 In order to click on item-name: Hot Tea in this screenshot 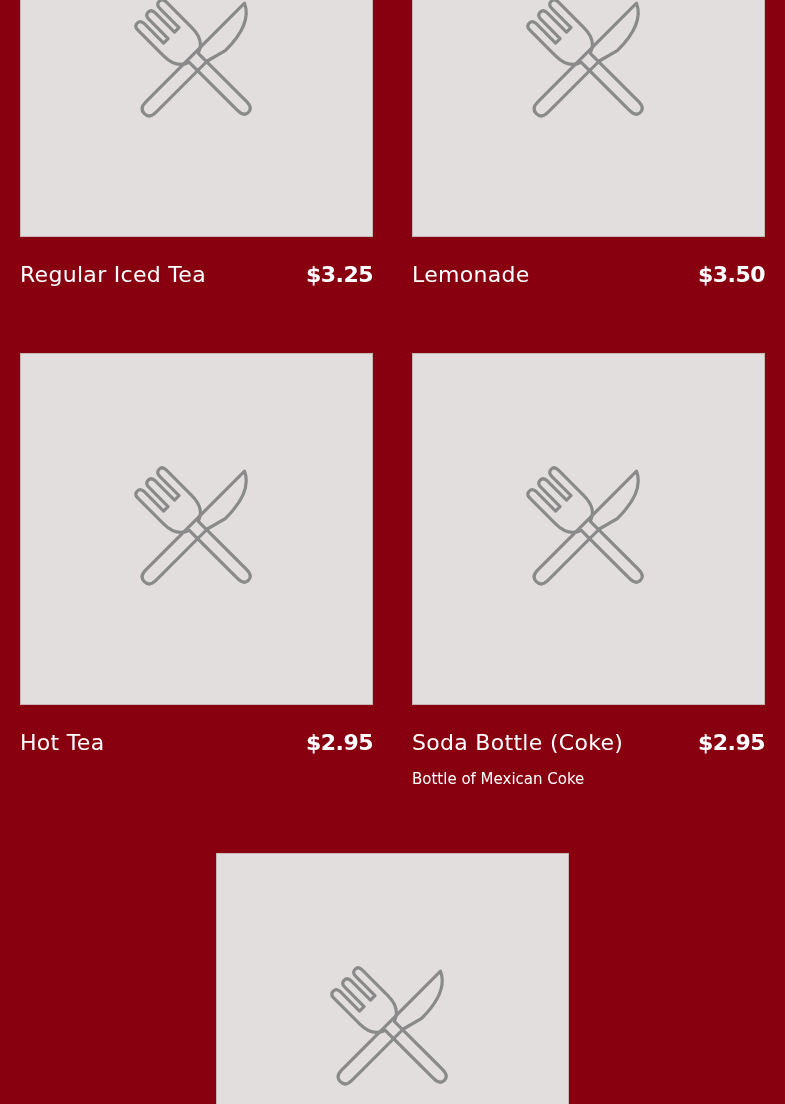, I will do `click(62, 742)`.